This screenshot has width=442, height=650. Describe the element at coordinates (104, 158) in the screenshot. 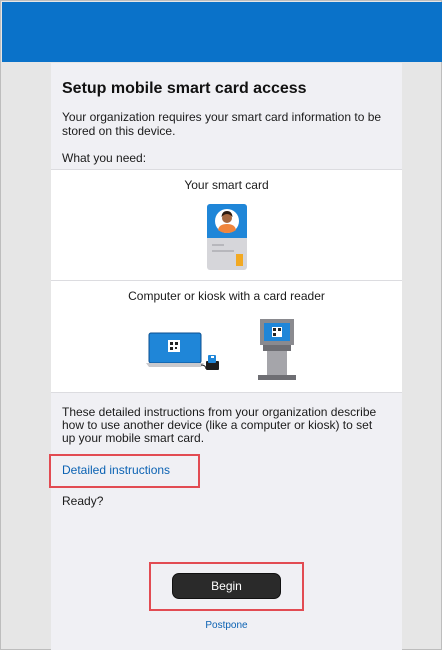

I see `what-you-need-label: What you need:` at that location.